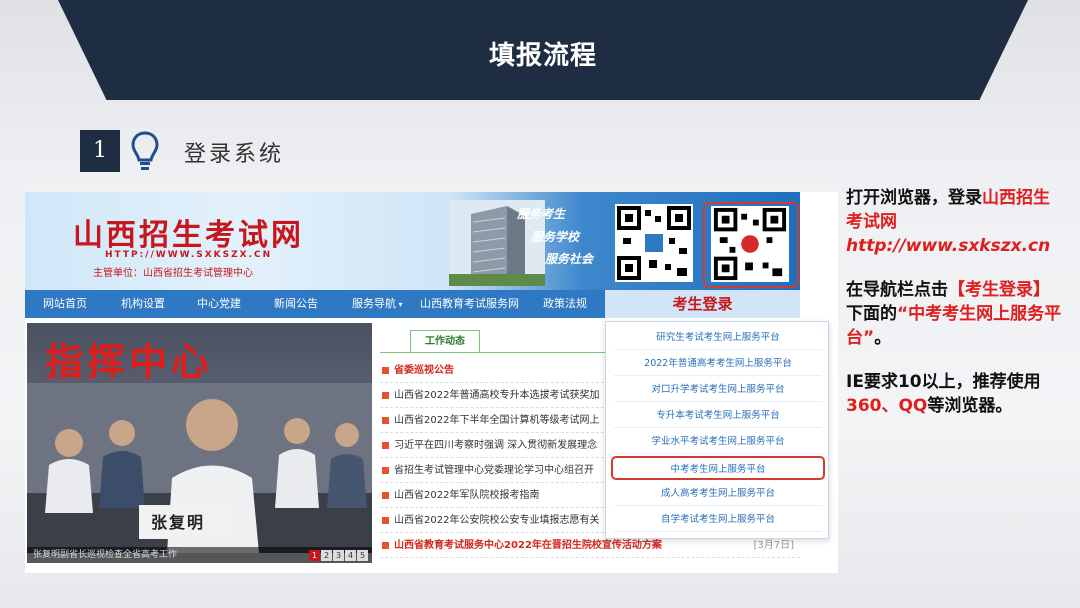 This screenshot has height=608, width=1080. Describe the element at coordinates (718, 338) in the screenshot. I see `menu-item-graduate: 研究生考试考生网上服务平台` at that location.